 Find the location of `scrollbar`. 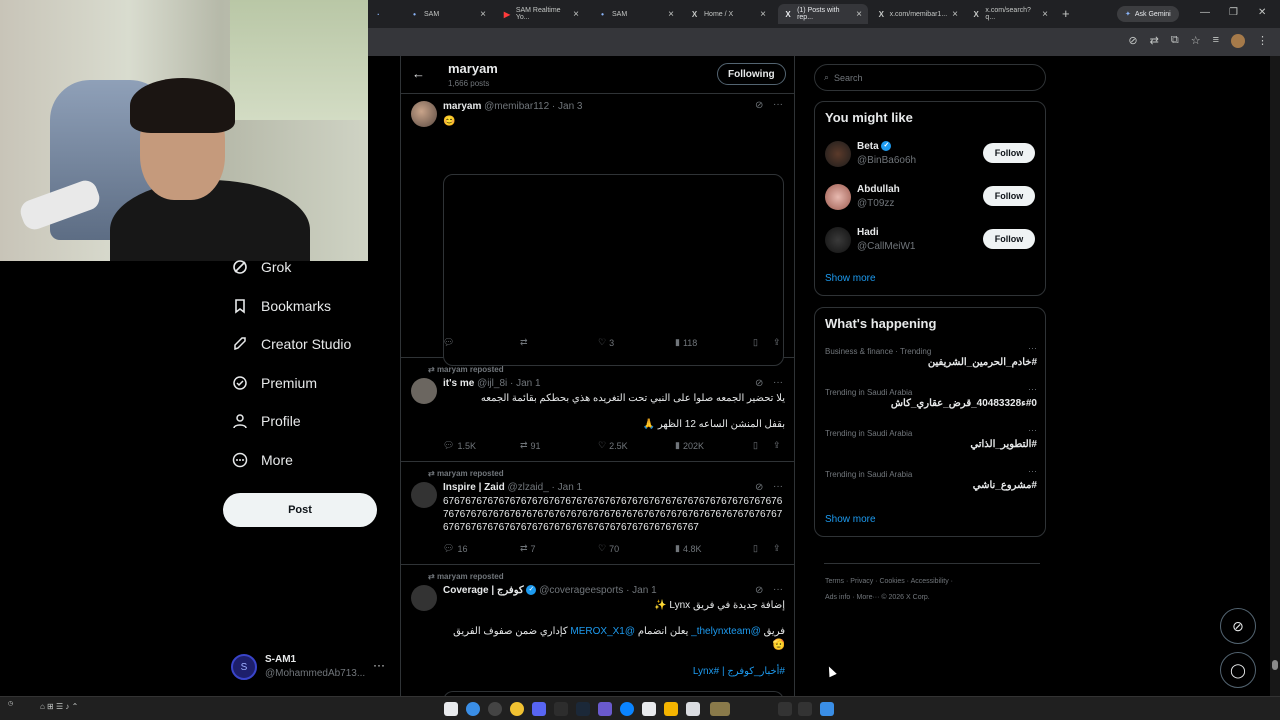

scrollbar is located at coordinates (1275, 376).